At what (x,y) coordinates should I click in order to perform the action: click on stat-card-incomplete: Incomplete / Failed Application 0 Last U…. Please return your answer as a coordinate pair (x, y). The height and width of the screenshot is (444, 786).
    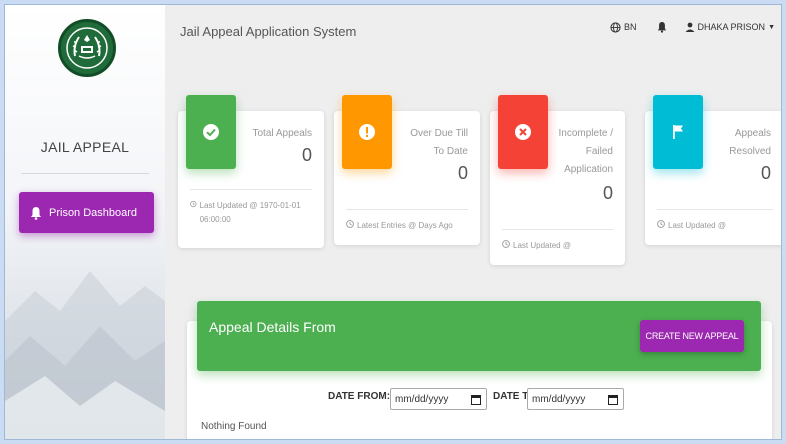
    Looking at the image, I should click on (557, 180).